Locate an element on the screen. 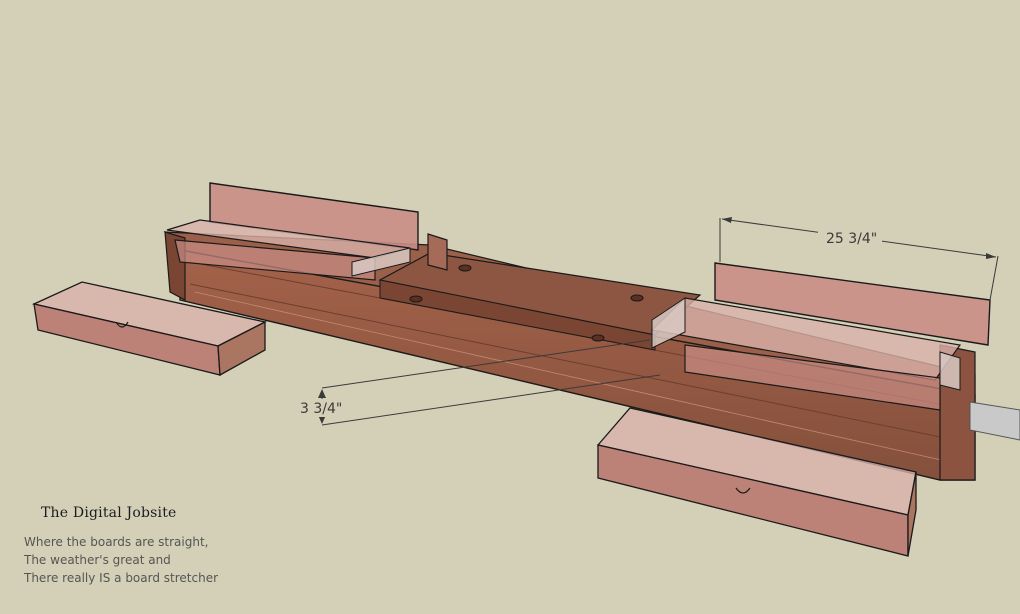  tagline-line-3: There really IS a board stretcher is located at coordinates (121, 578).